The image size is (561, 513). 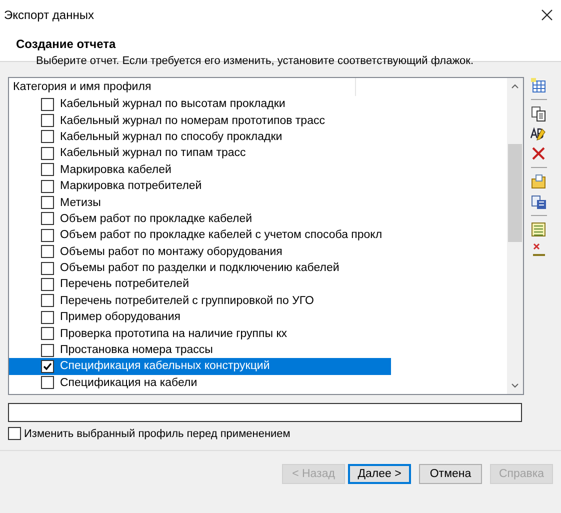 I want to click on profile-label: Кабельный журнал по типам трасс, so click(x=153, y=153).